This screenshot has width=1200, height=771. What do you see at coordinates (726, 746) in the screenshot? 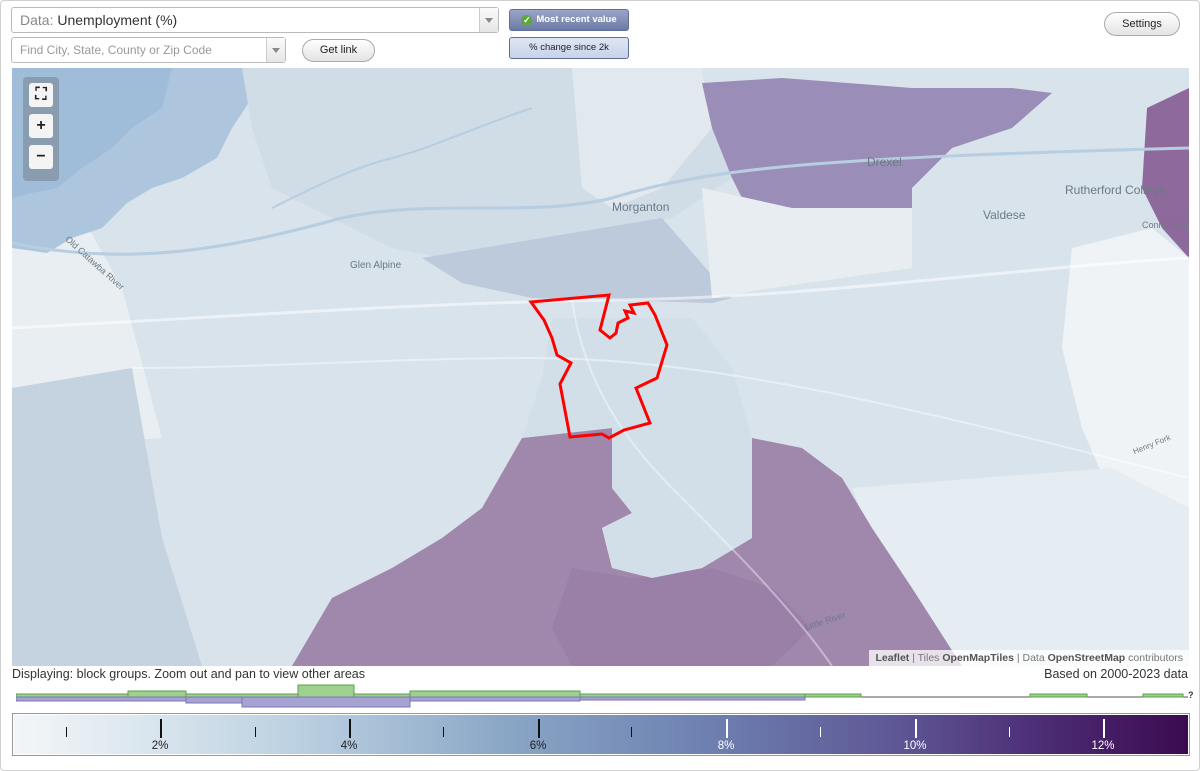
I see `legend-label-8: 8%` at bounding box center [726, 746].